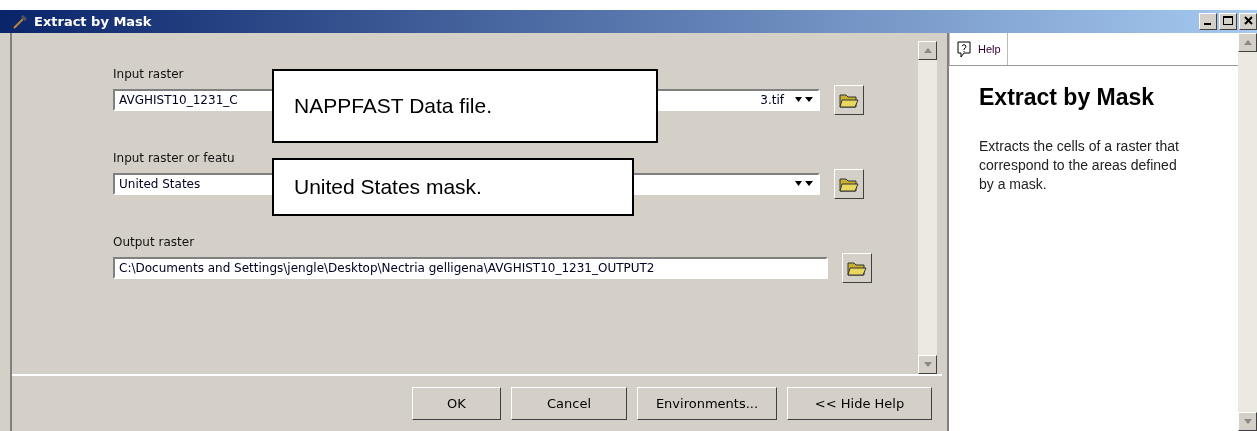 This screenshot has width=1257, height=431. Describe the element at coordinates (149, 75) in the screenshot. I see `field-label: Input raster` at that location.